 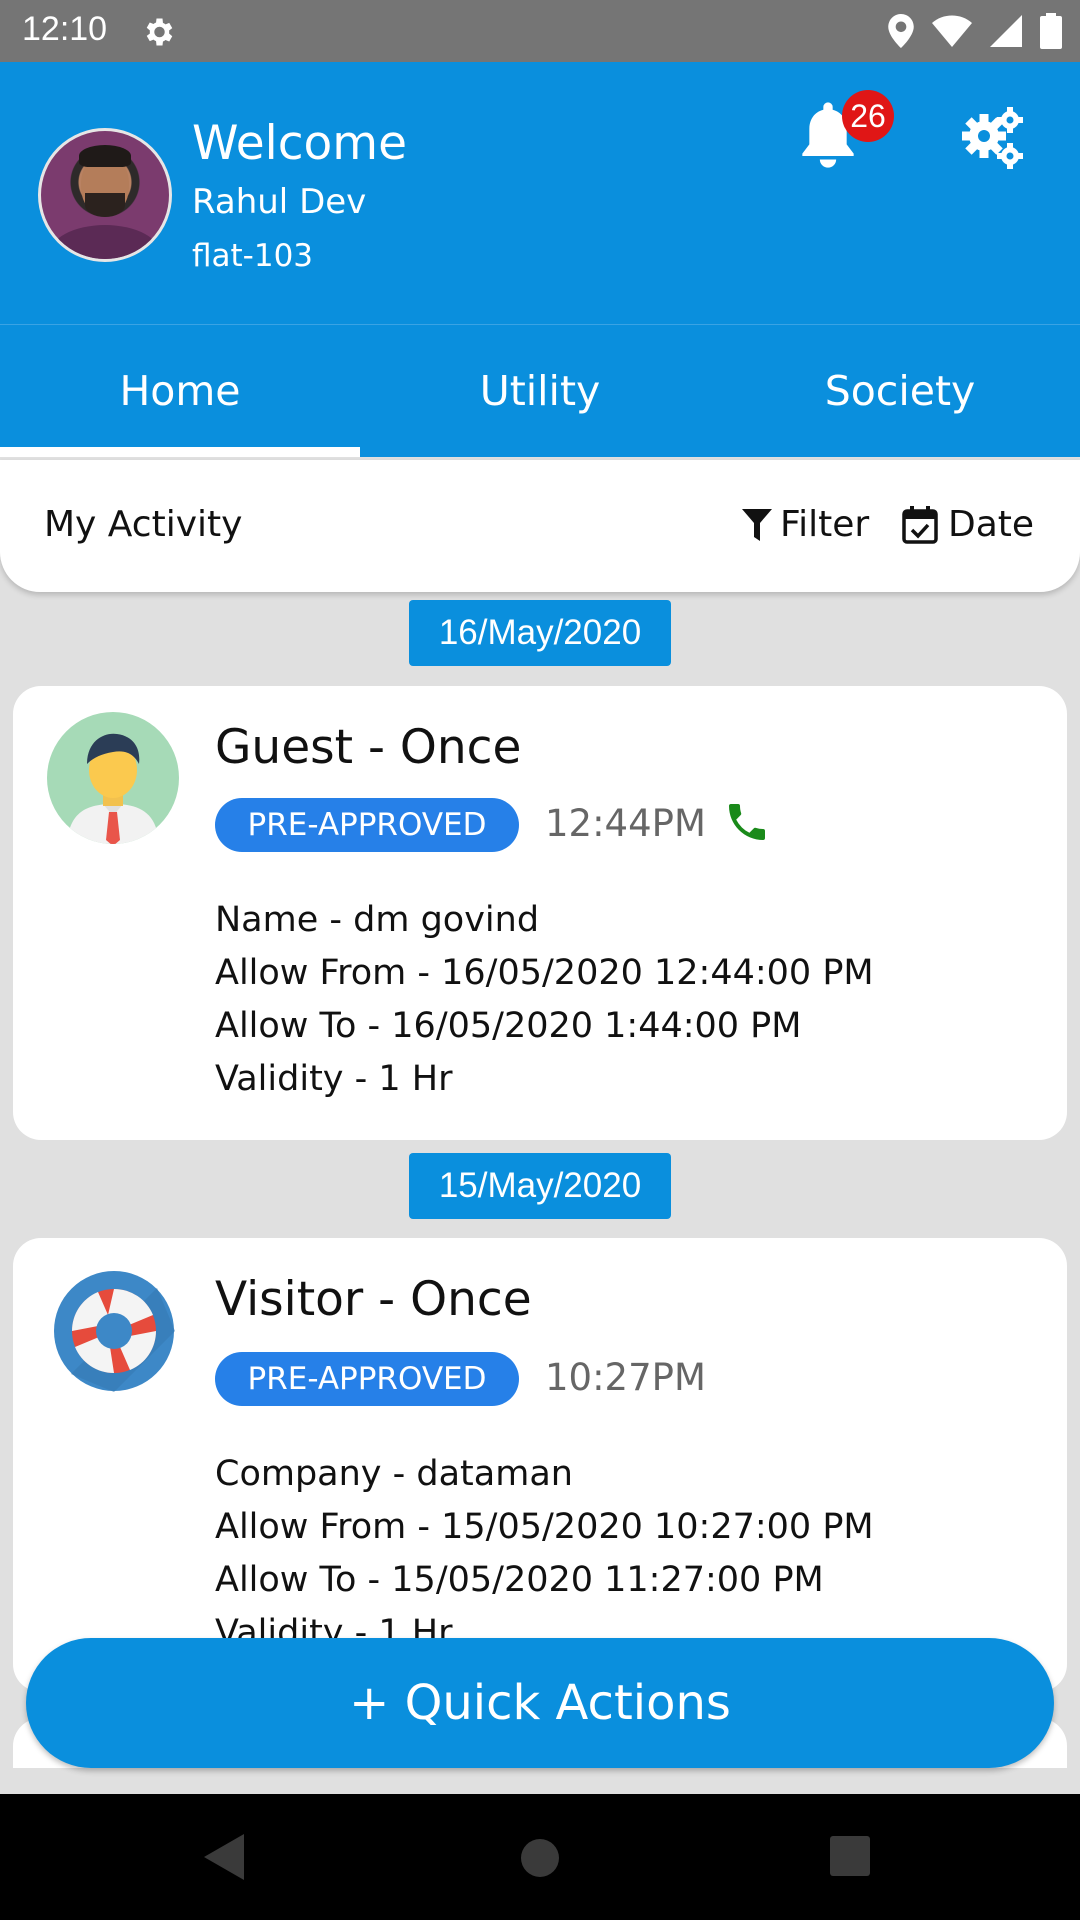 I want to click on tab-society: Society, so click(x=900, y=391).